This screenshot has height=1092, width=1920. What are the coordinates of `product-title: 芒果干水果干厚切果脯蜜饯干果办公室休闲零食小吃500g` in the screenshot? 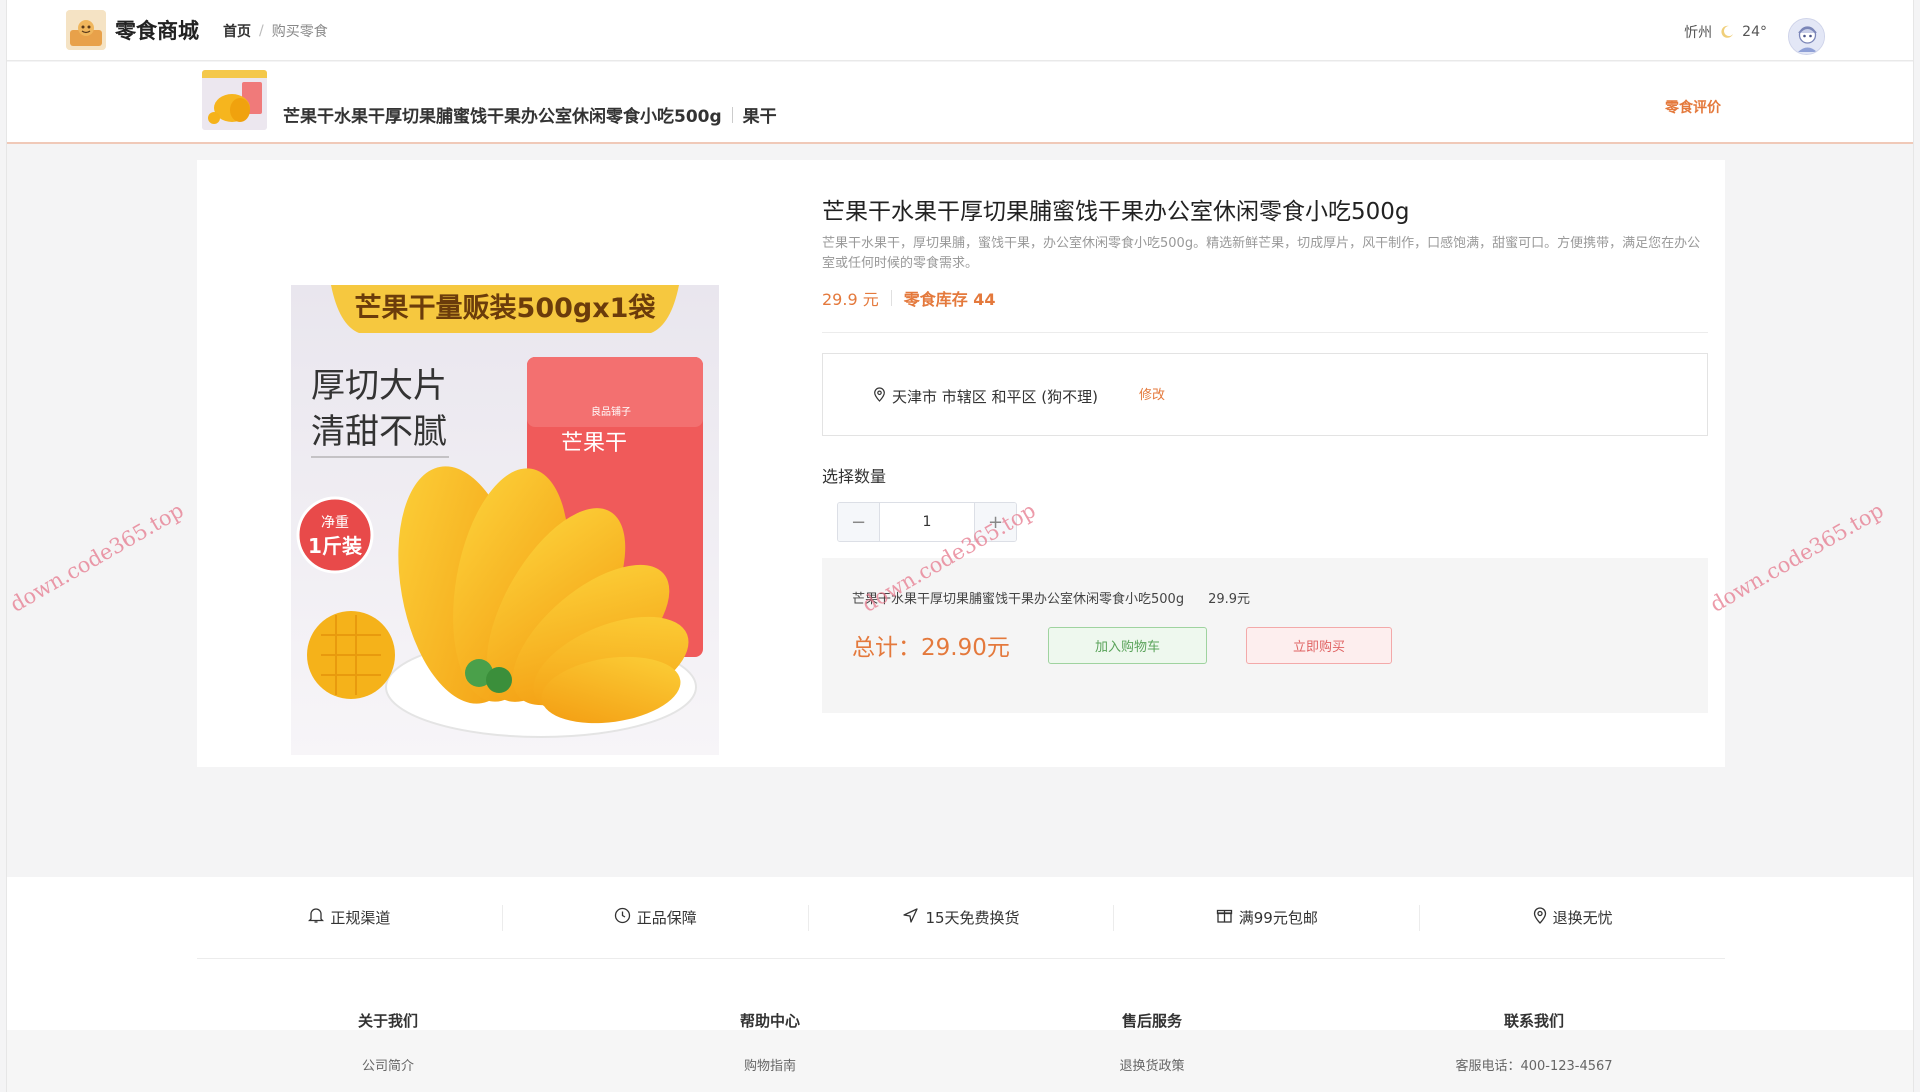 It's located at (1116, 212).